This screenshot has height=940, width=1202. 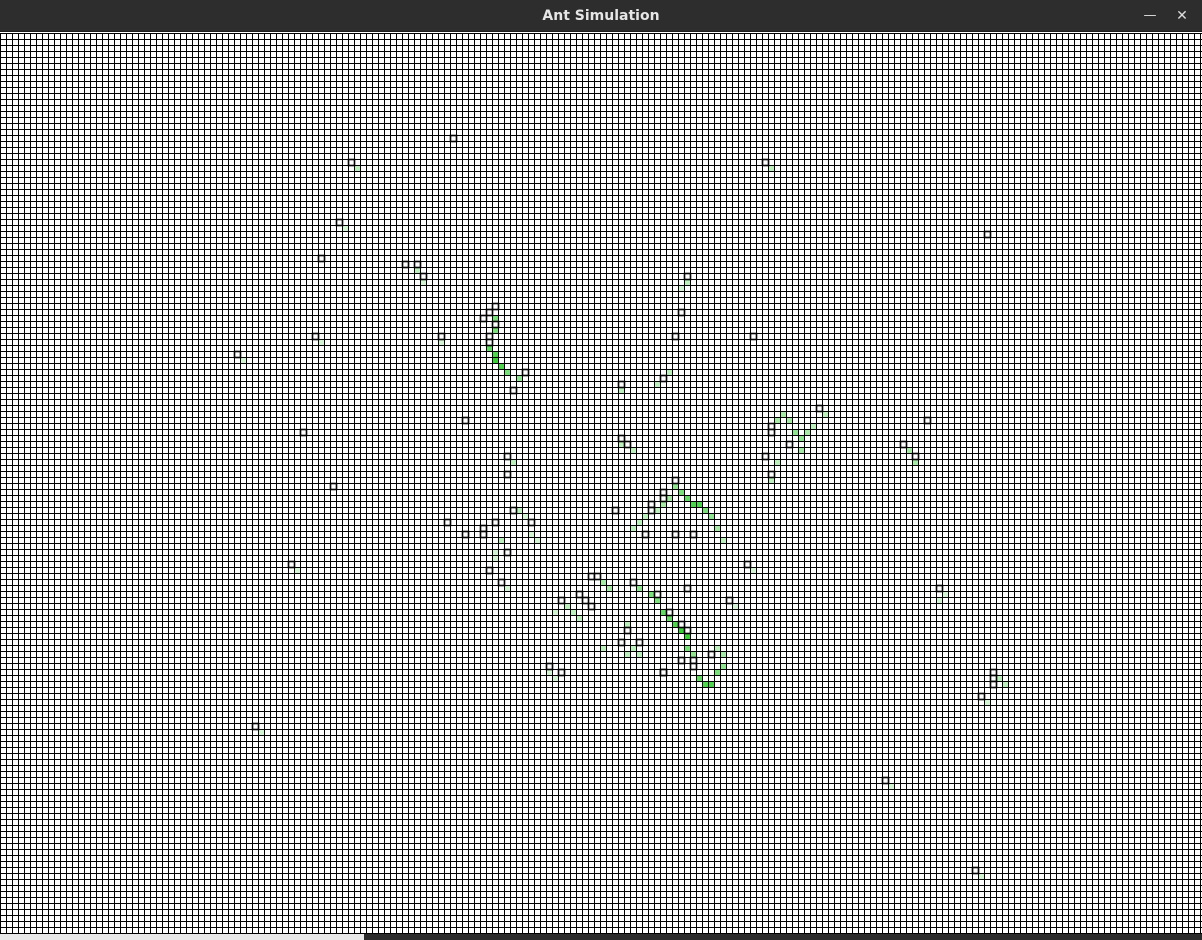 What do you see at coordinates (601, 16) in the screenshot?
I see `window-titlebar: Ant Simulation — ✕` at bounding box center [601, 16].